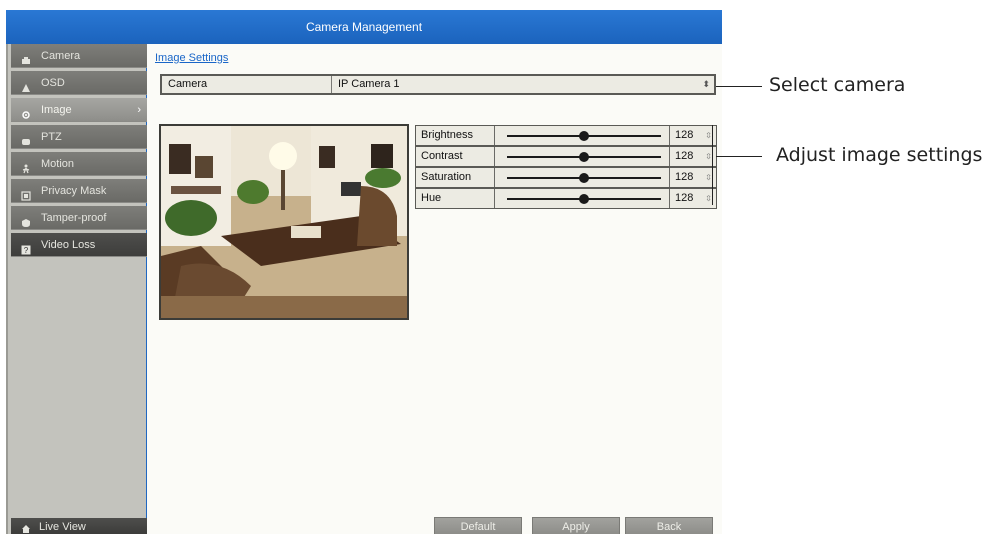  Describe the element at coordinates (455, 135) in the screenshot. I see `adjust-label: Brightness` at that location.